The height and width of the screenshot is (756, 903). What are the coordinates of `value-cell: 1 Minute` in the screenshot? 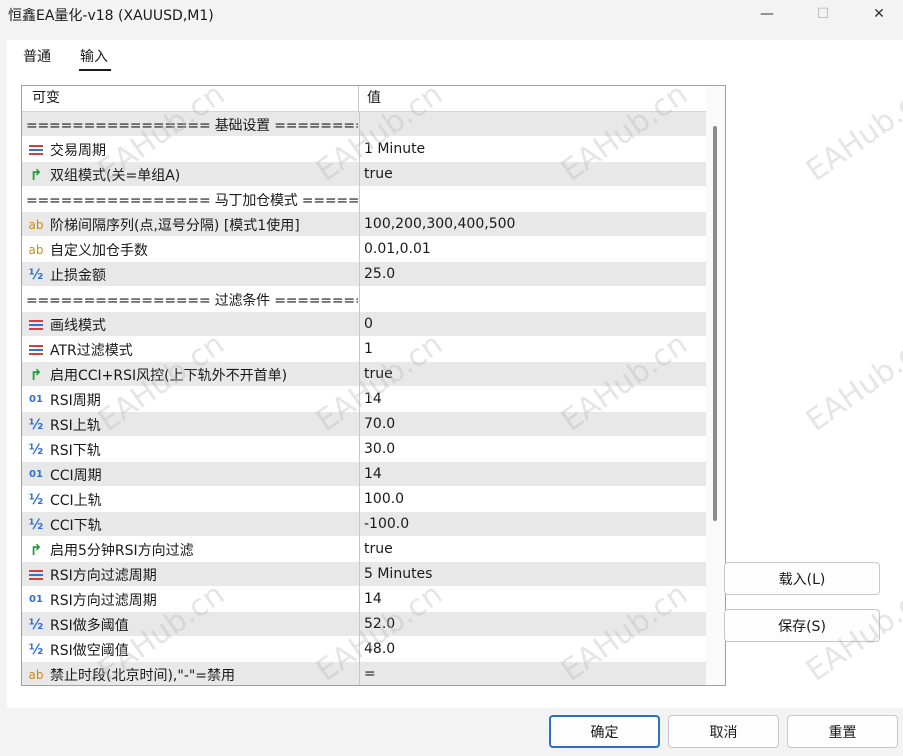 It's located at (532, 149).